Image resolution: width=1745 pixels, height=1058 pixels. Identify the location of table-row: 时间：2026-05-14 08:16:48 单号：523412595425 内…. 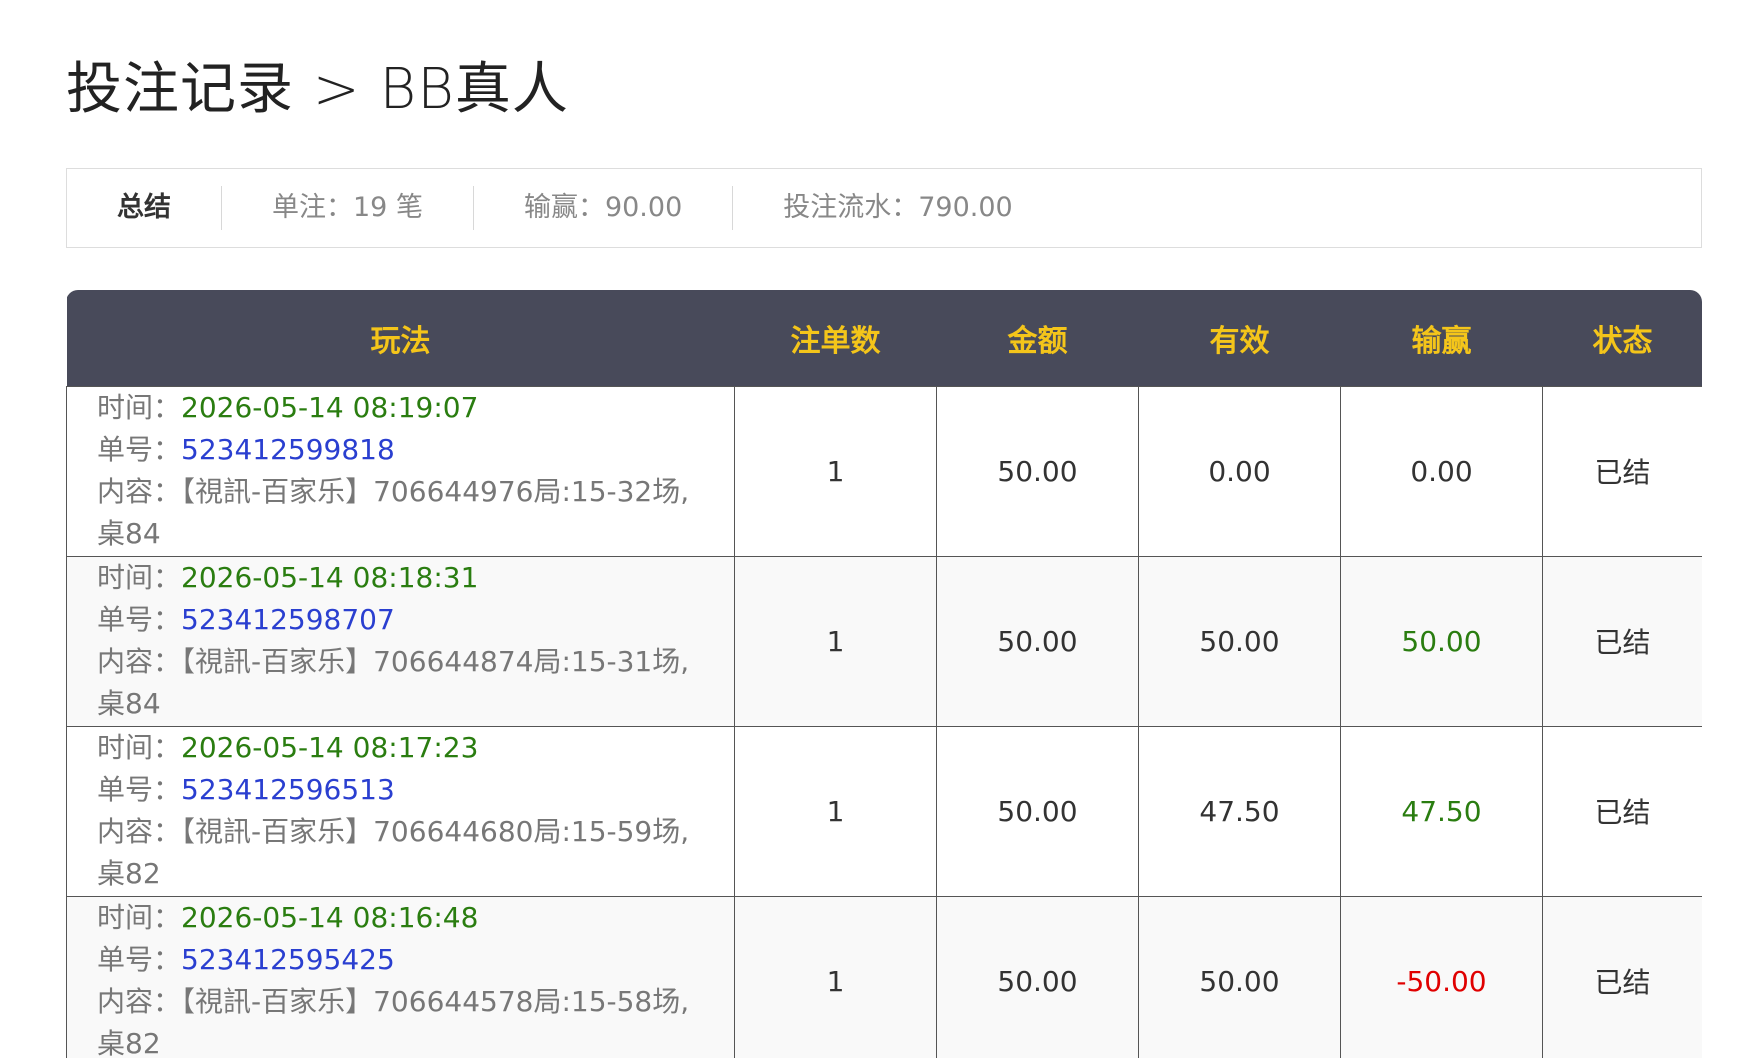
(884, 976).